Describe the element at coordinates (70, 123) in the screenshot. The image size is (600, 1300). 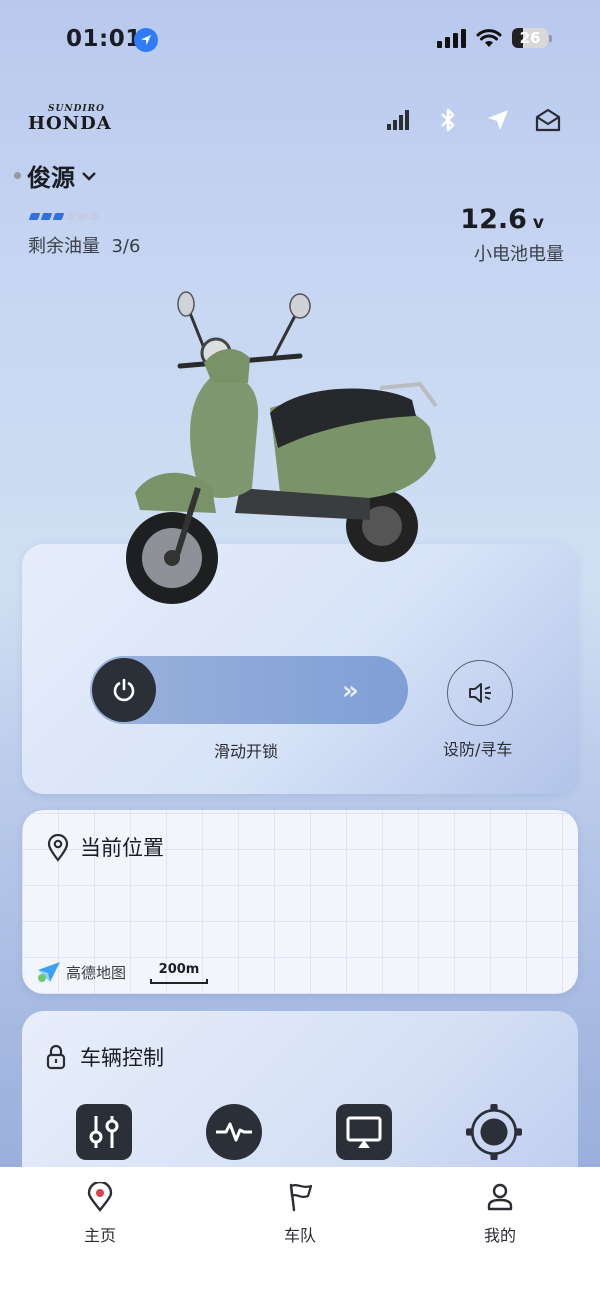
I see `brand-large-text: HONDA` at that location.